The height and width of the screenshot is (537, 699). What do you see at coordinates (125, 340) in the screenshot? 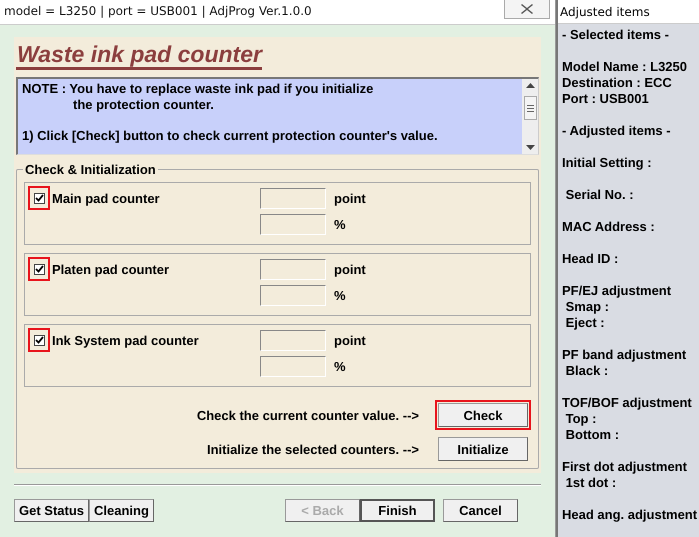
I see `counter-label: Ink System pad counter` at bounding box center [125, 340].